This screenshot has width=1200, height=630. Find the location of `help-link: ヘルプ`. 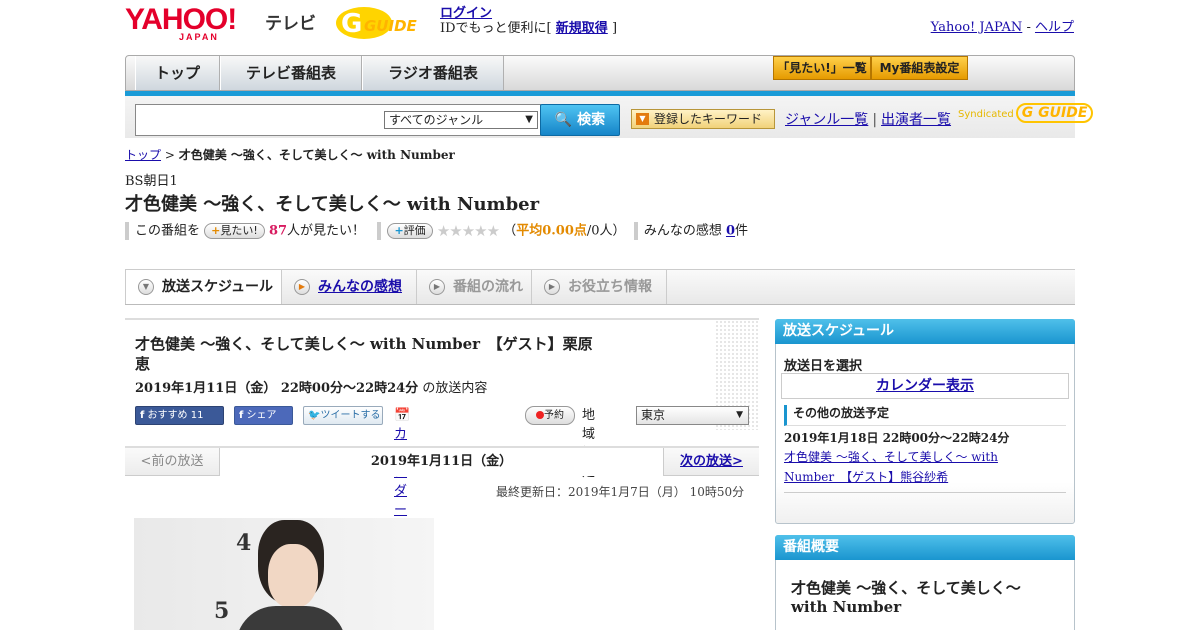

help-link: ヘルプ is located at coordinates (1054, 27).